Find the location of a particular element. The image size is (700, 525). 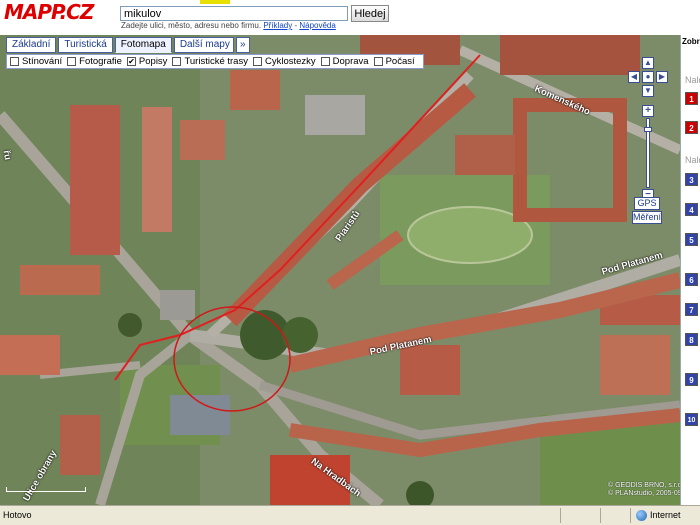

browser-status-bar: Hotovo Internet is located at coordinates (350, 515).